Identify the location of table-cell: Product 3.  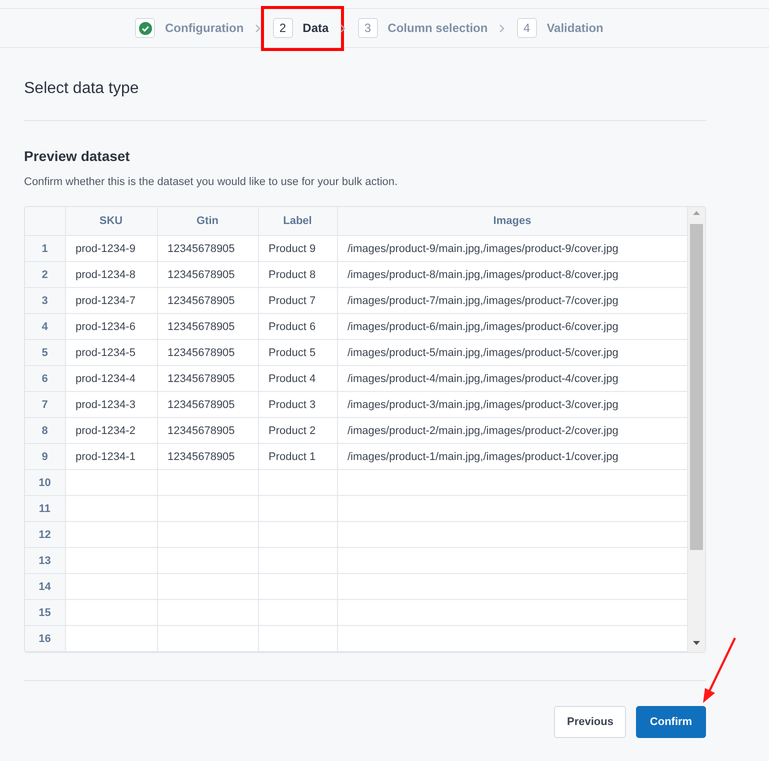
(292, 404).